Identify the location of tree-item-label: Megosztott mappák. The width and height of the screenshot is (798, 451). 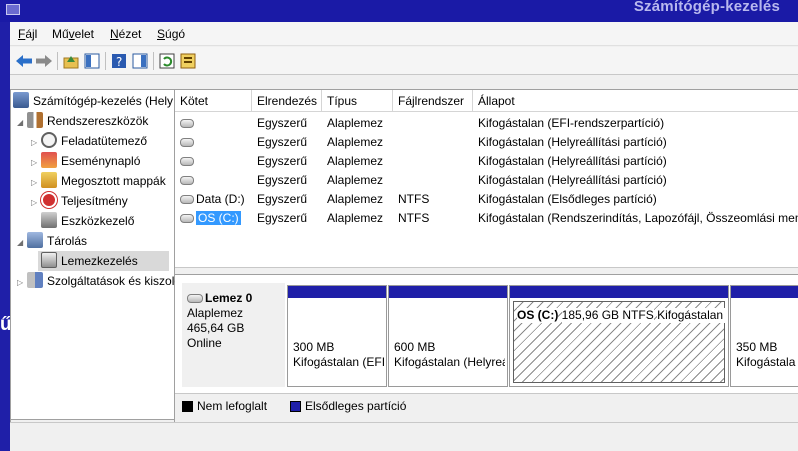
(113, 181).